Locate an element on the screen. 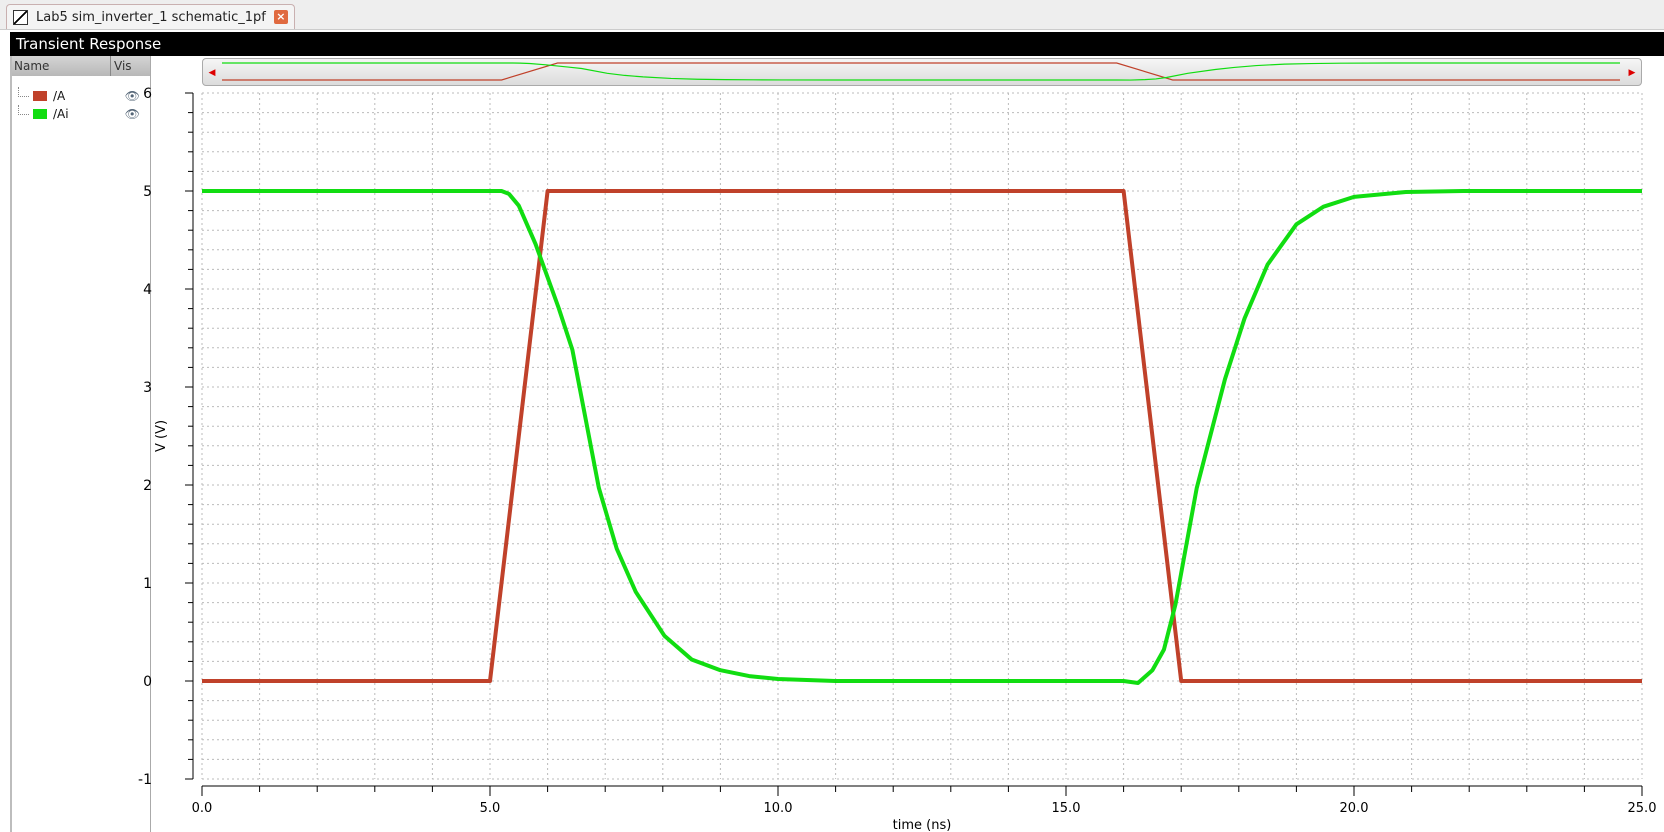  x-tick-label: 10.0 is located at coordinates (778, 808).